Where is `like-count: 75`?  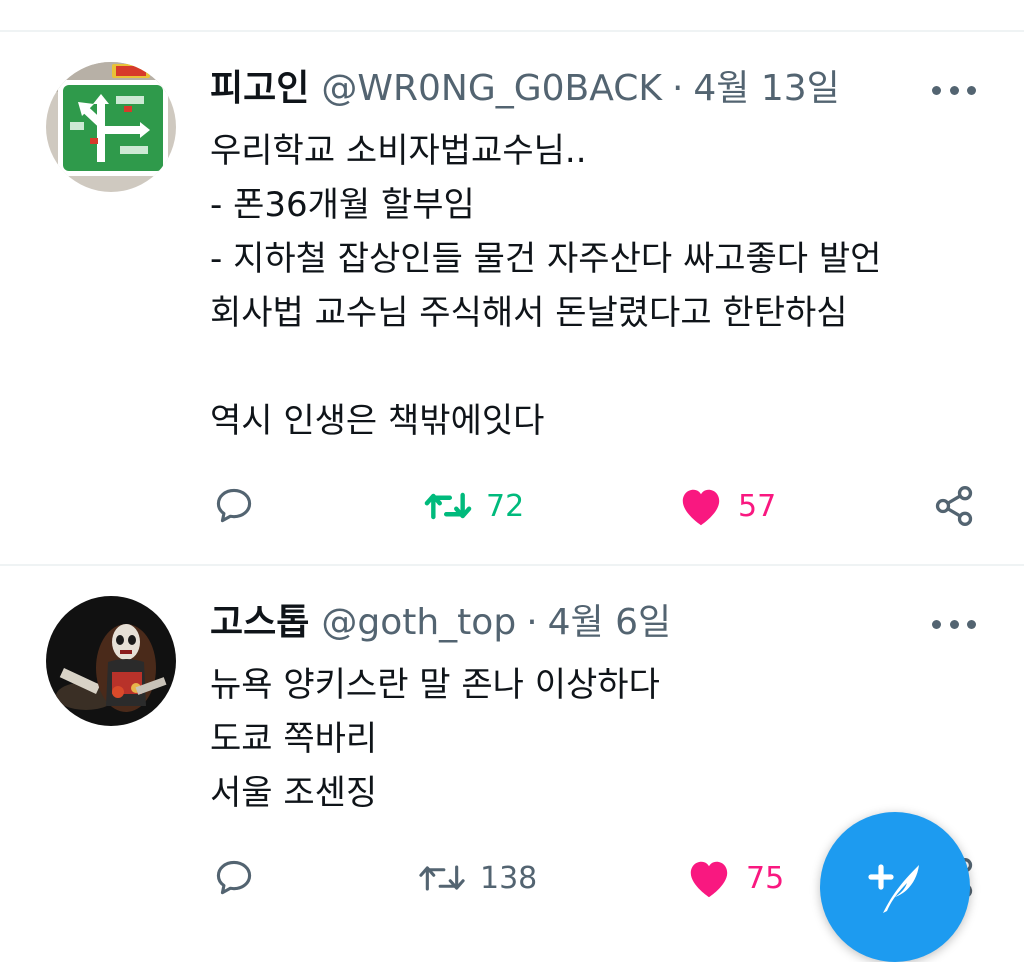
like-count: 75 is located at coordinates (765, 878).